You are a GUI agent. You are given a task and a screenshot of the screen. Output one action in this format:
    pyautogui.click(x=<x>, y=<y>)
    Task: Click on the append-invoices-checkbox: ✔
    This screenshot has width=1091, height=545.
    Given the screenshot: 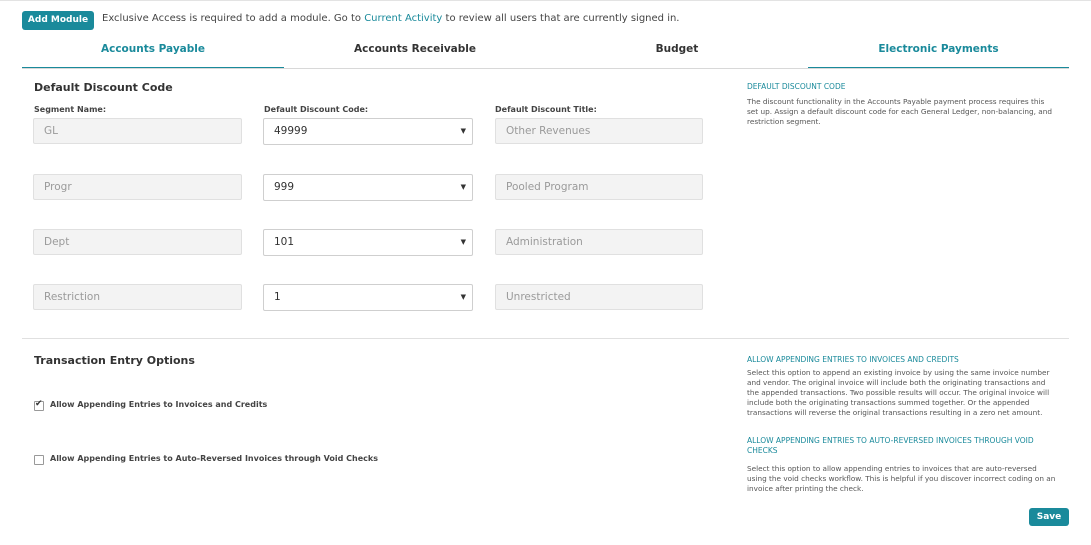 What is the action you would take?
    pyautogui.click(x=39, y=405)
    